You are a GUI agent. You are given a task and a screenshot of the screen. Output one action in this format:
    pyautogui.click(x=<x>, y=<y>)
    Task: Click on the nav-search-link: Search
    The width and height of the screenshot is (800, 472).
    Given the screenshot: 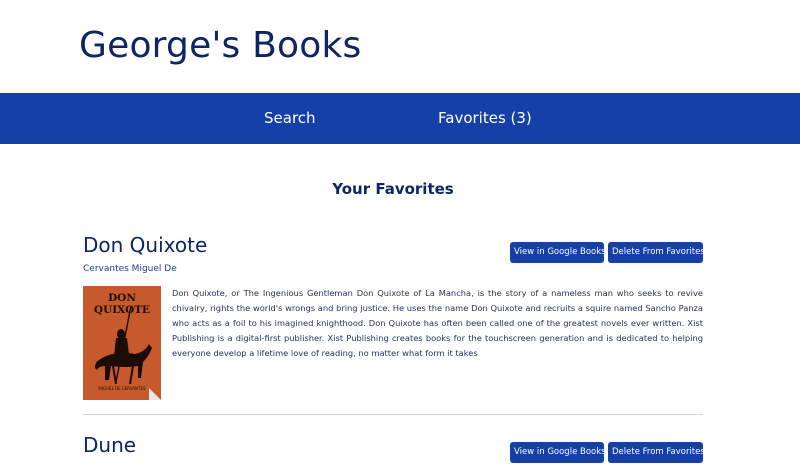 What is the action you would take?
    pyautogui.click(x=290, y=118)
    